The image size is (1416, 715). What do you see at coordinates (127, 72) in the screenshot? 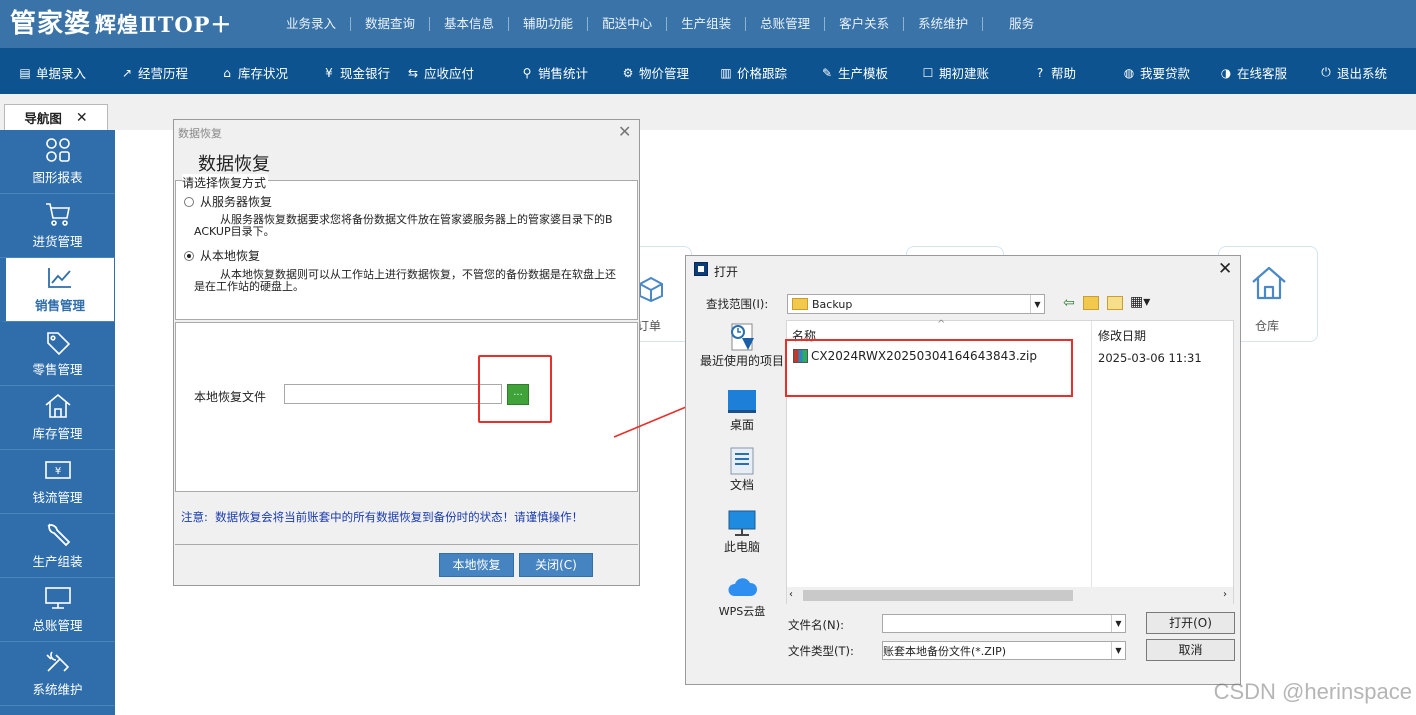
I see `chart-line-icon: ↗` at bounding box center [127, 72].